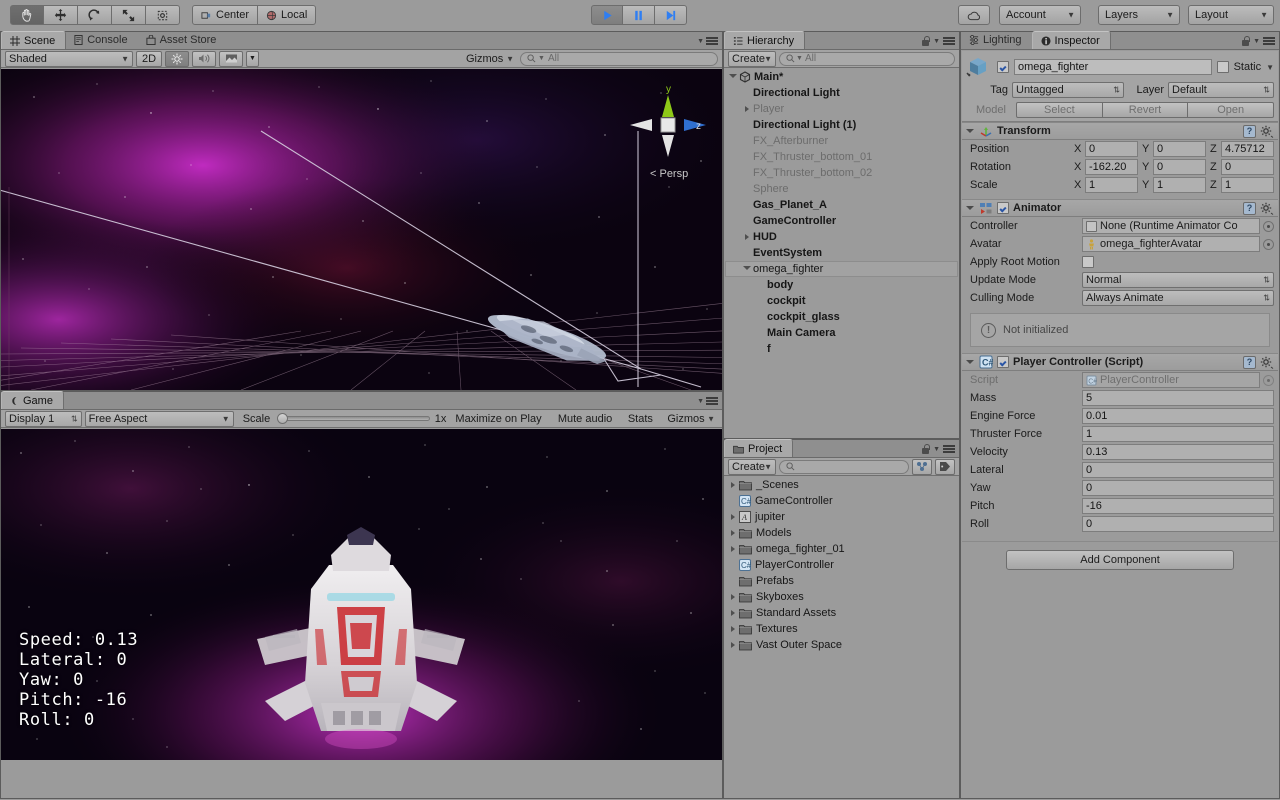 Image resolution: width=1280 pixels, height=800 pixels. What do you see at coordinates (1068, 90) in the screenshot?
I see `tag-dropdown: Untagged ⇅` at bounding box center [1068, 90].